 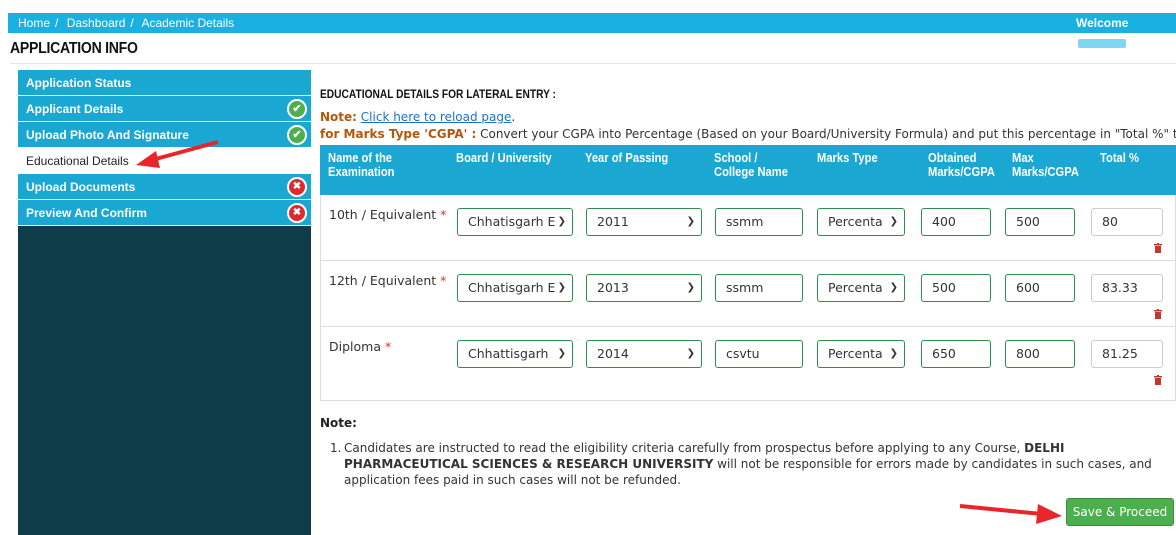 I want to click on col-board: Board / University, so click(x=504, y=157).